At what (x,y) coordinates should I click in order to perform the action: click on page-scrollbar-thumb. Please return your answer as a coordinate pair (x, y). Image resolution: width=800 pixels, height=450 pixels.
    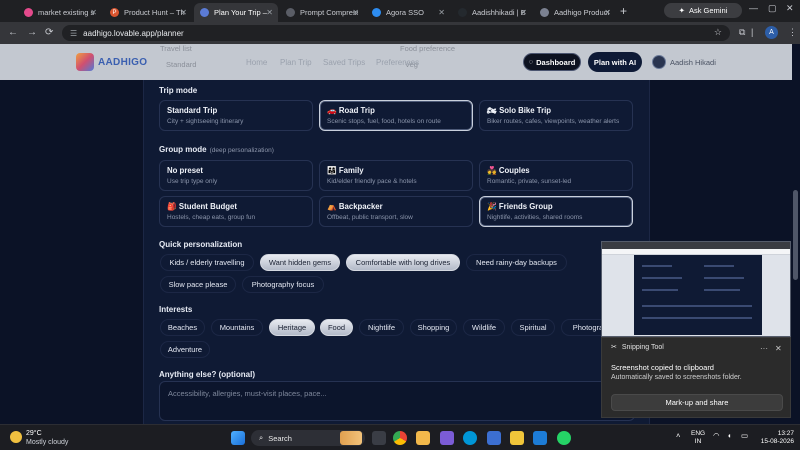
    Looking at the image, I should click on (795, 235).